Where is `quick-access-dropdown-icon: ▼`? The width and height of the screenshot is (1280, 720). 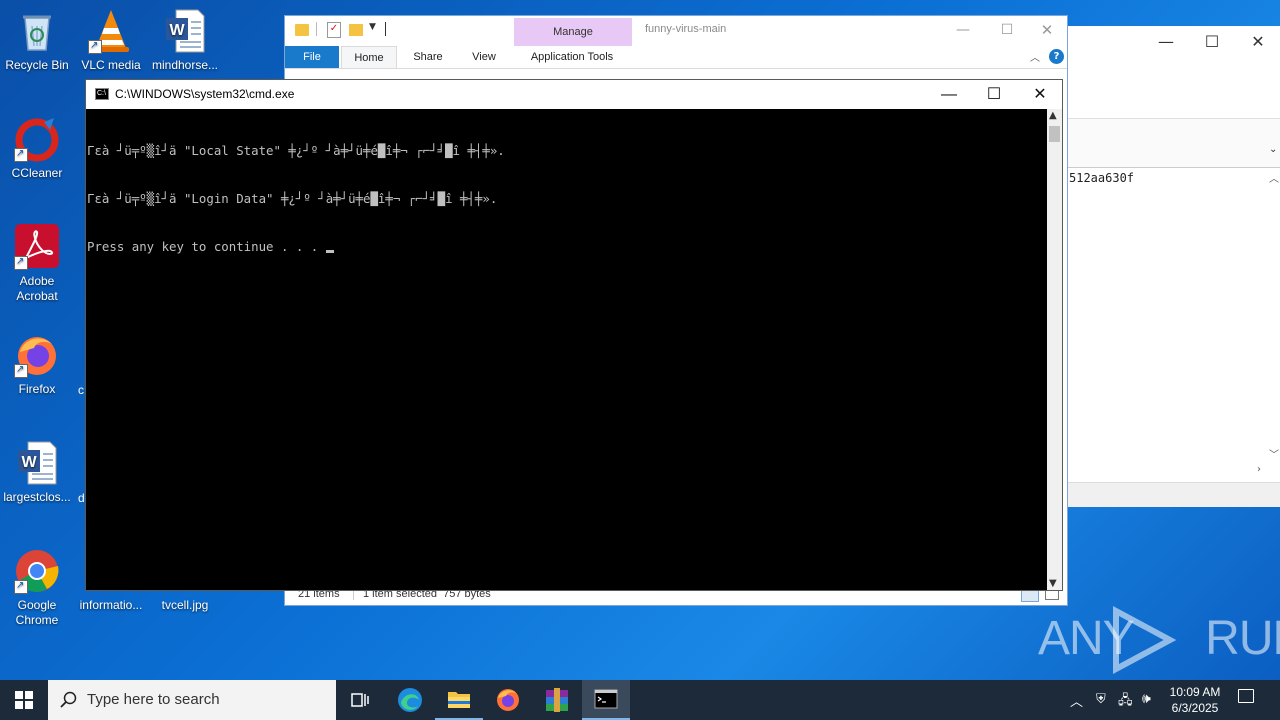 quick-access-dropdown-icon: ▼ is located at coordinates (372, 27).